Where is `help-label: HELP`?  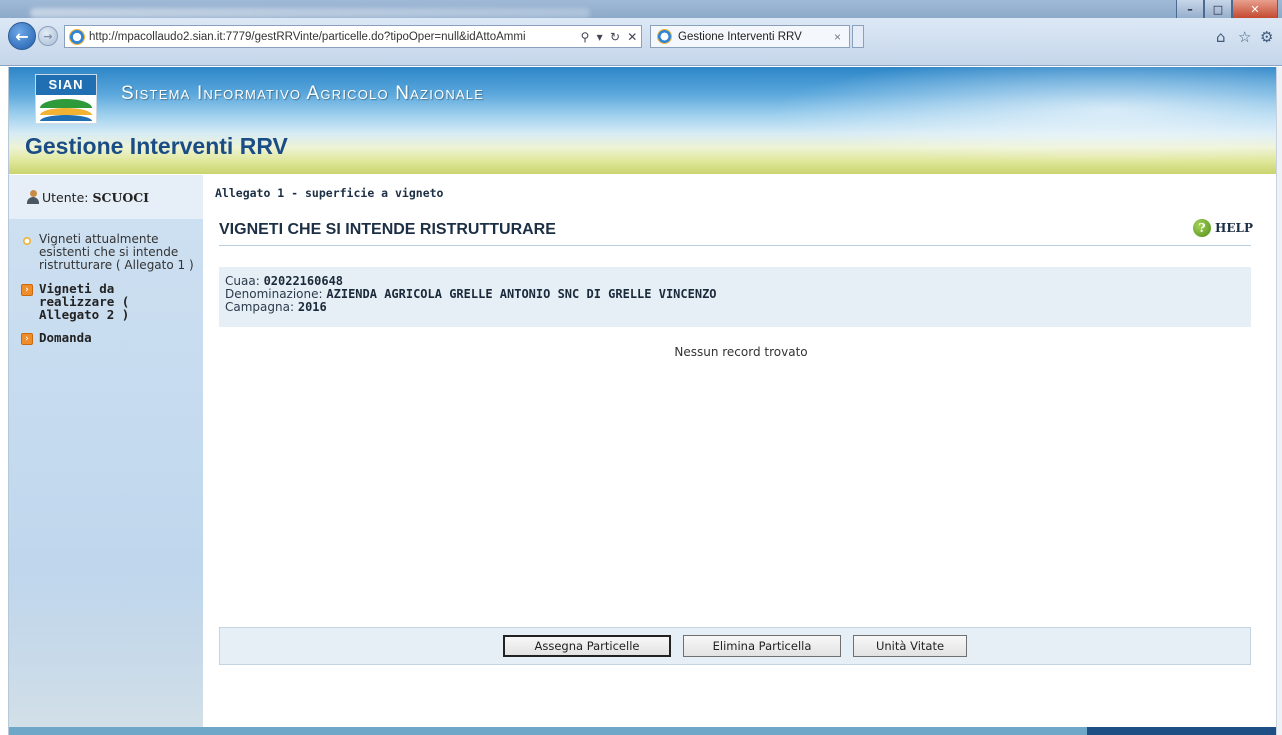 help-label: HELP is located at coordinates (1234, 228).